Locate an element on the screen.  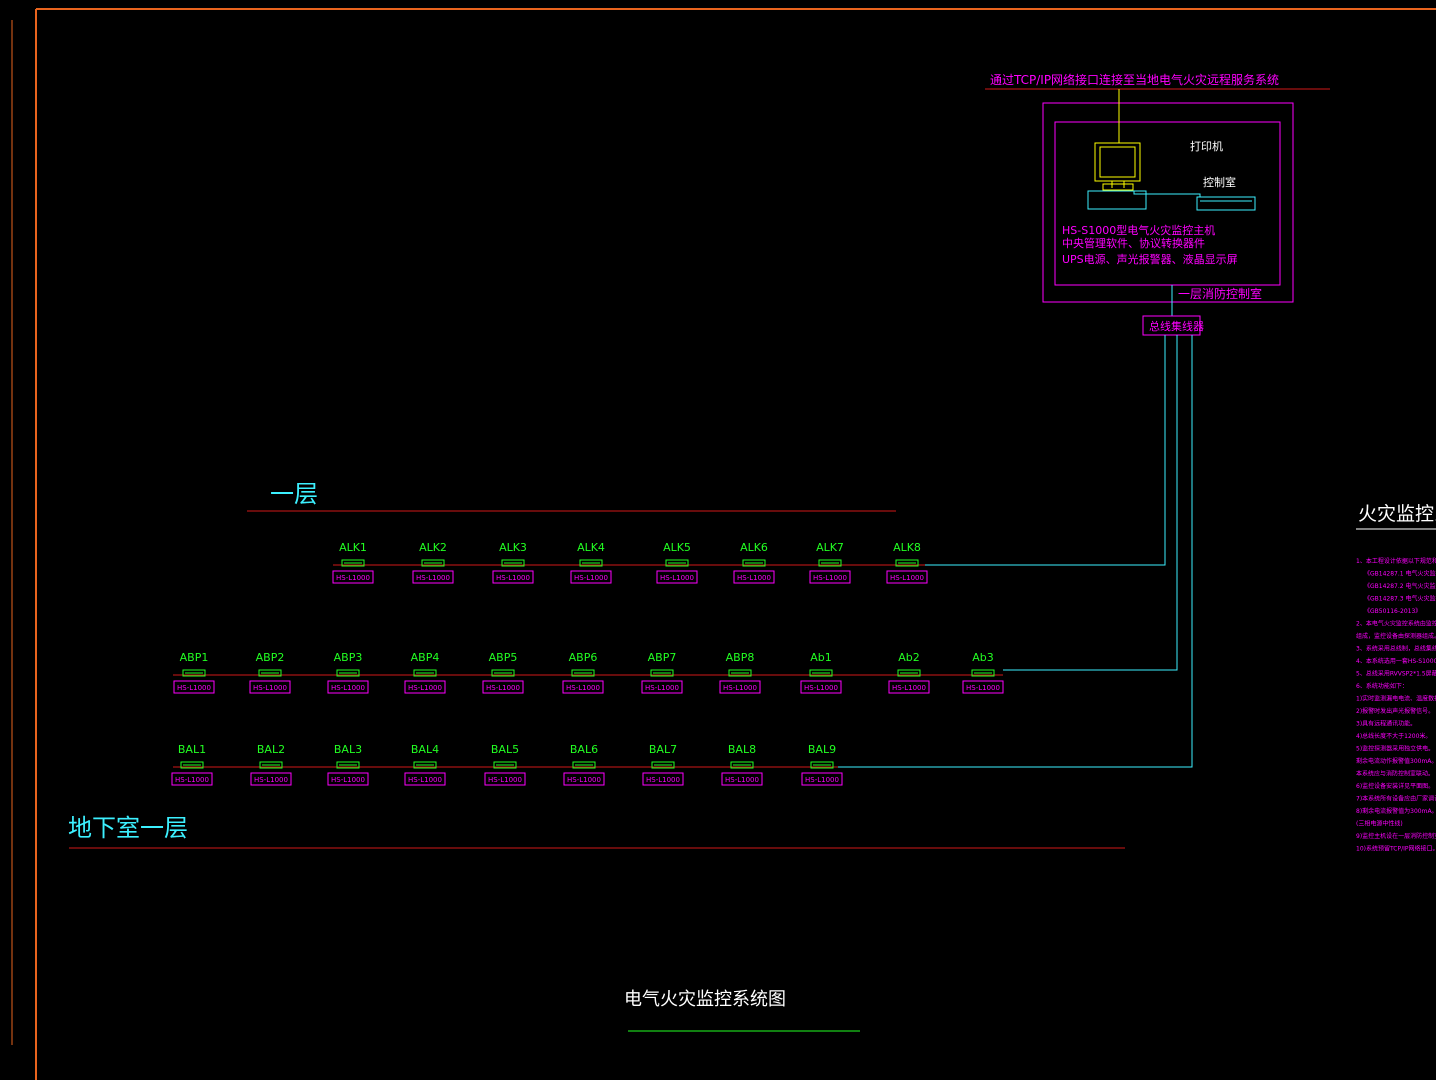
detector-unit: Ab3 HS-L1000 is located at coordinates (983, 672).